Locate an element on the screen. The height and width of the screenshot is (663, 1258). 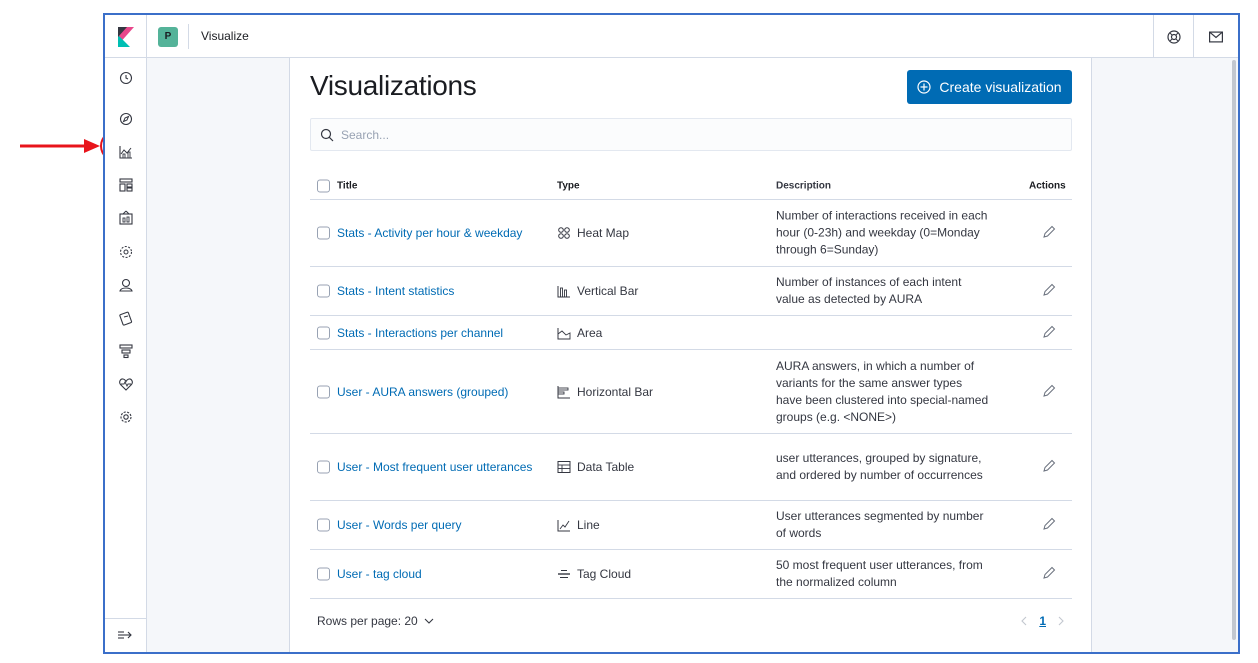
area-icon is located at coordinates (564, 333).